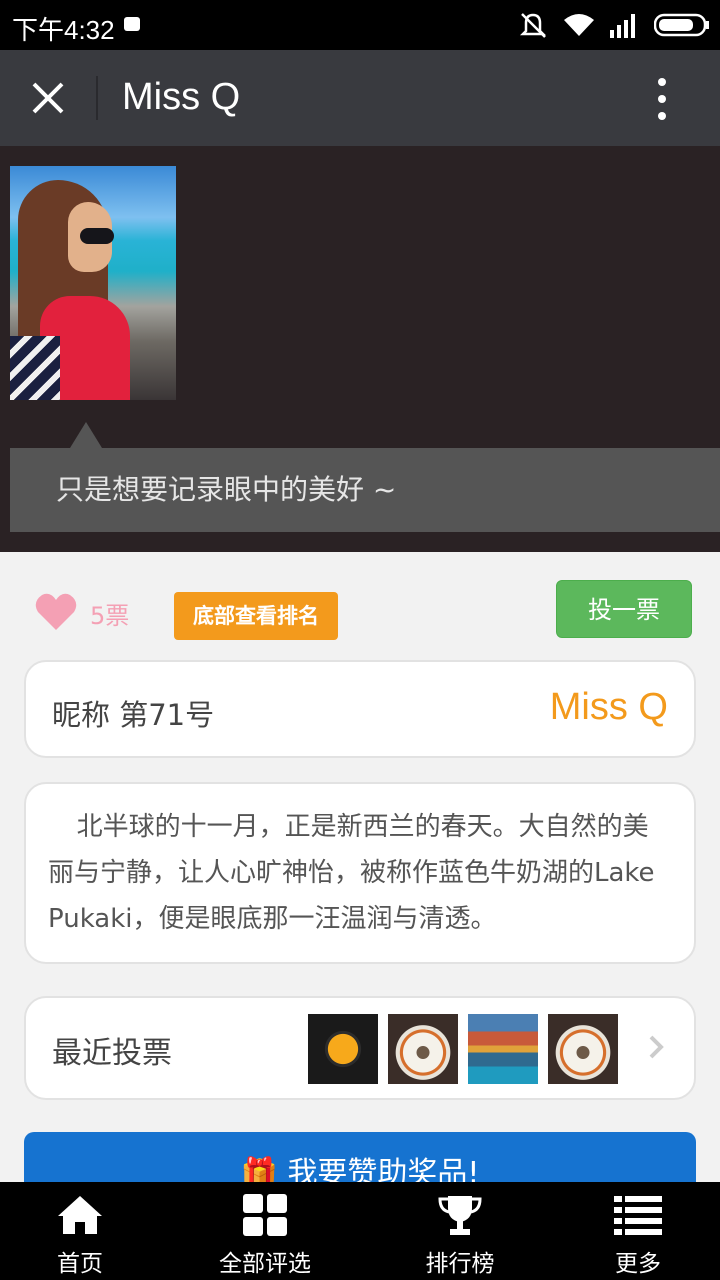  Describe the element at coordinates (265, 1215) in the screenshot. I see `grid-icon` at that location.